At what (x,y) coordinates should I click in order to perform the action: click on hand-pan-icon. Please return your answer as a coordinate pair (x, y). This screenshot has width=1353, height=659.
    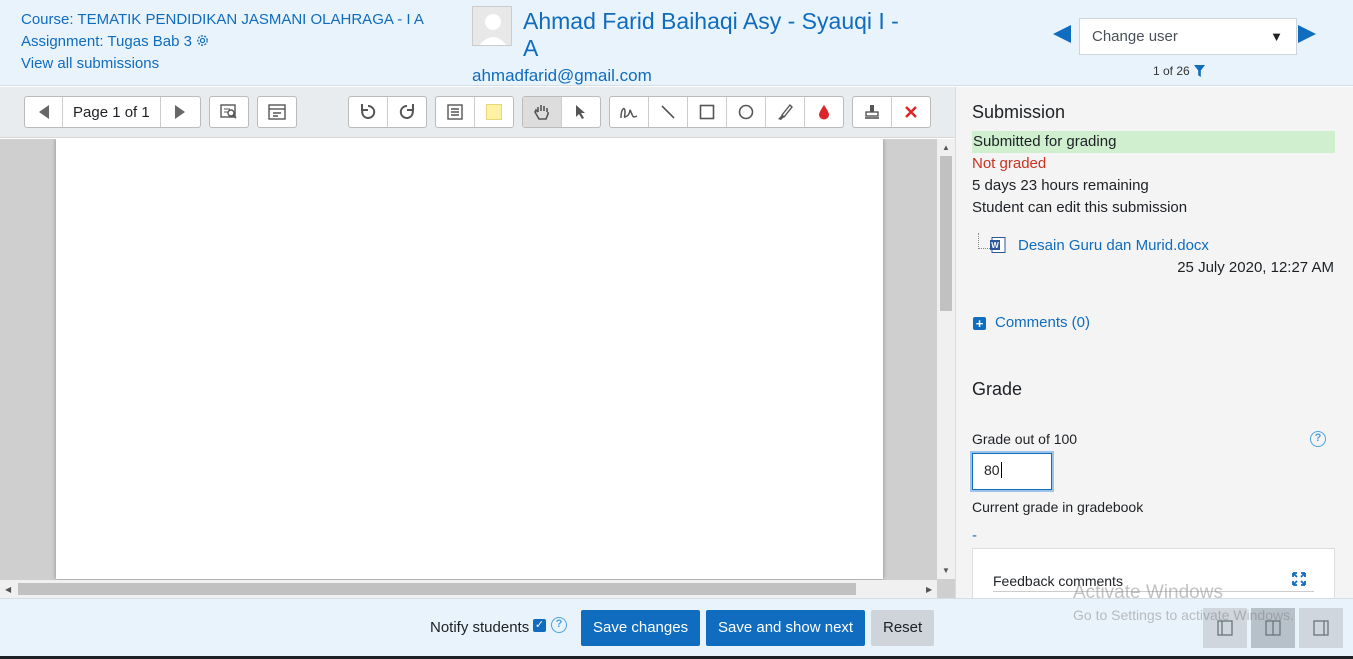
    Looking at the image, I should click on (542, 112).